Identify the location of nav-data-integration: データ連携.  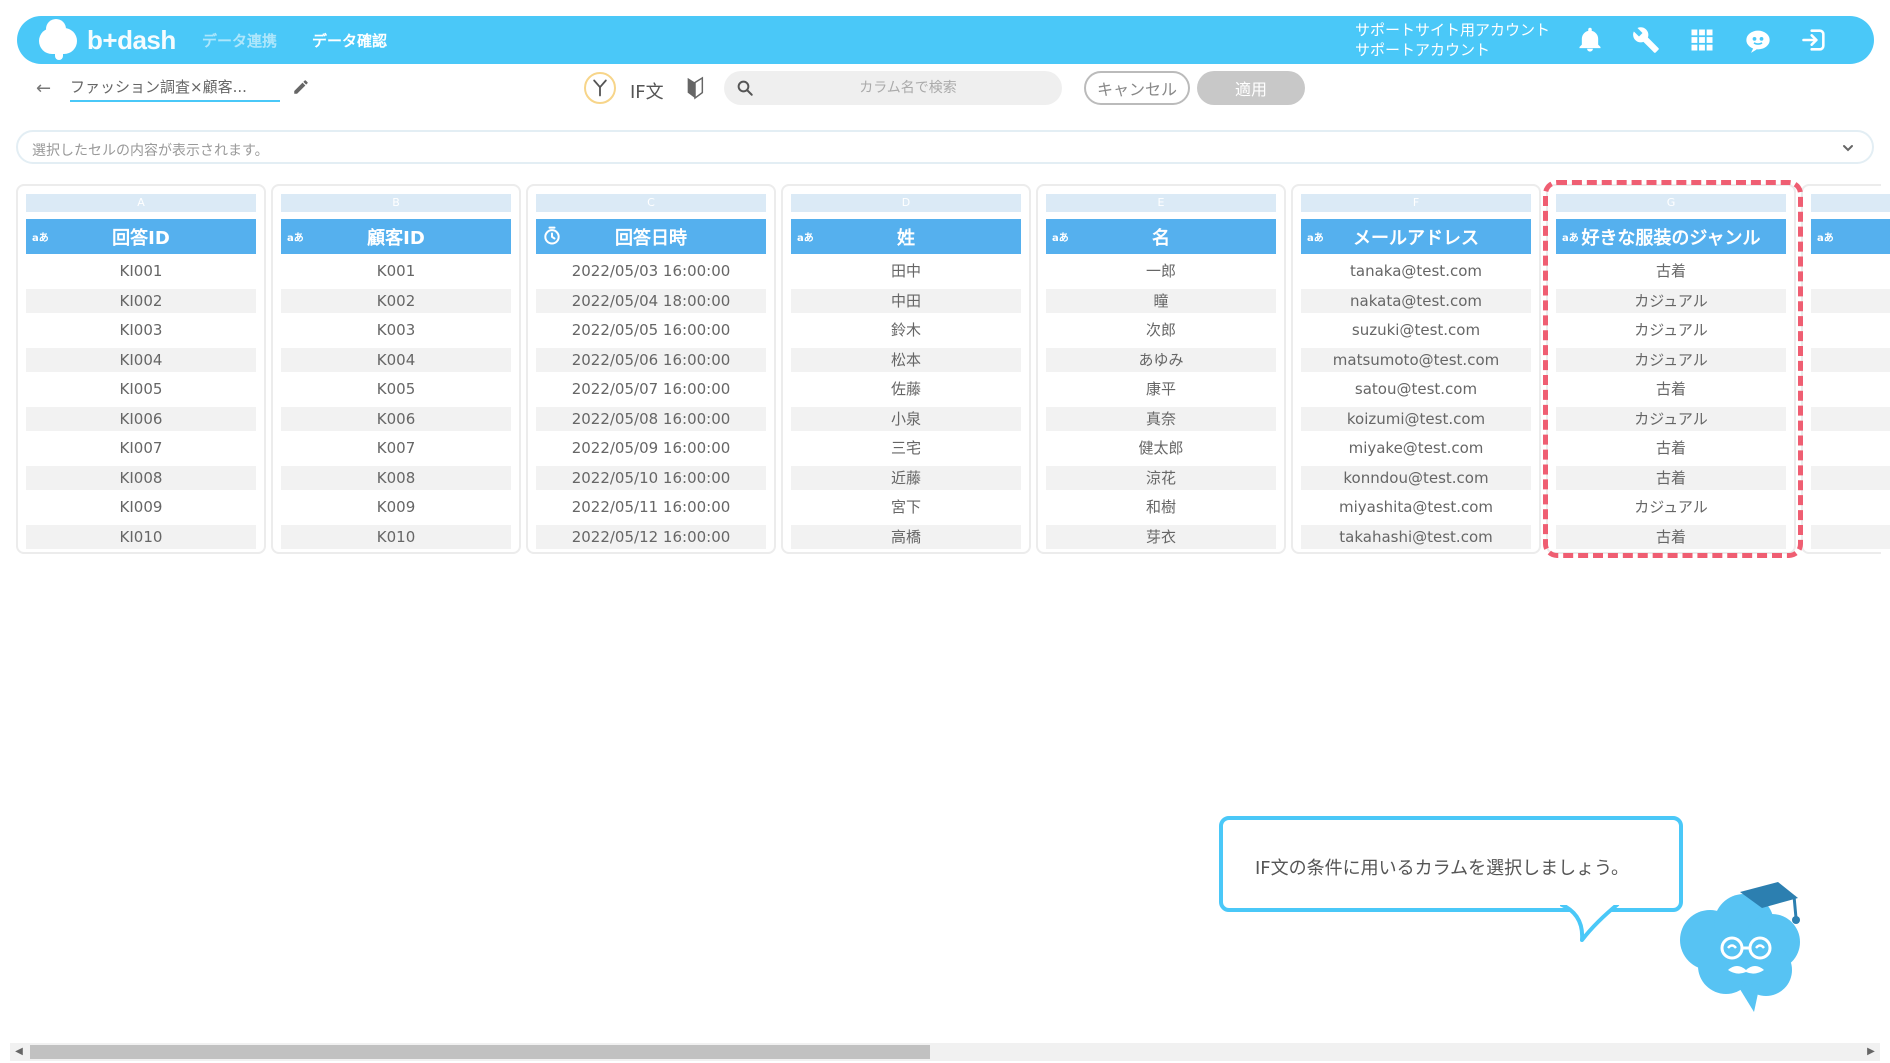
(239, 40).